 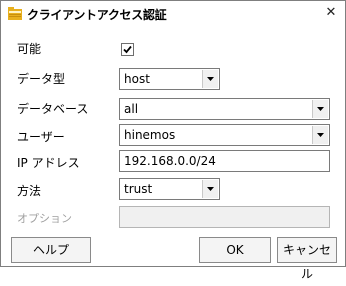 I want to click on ok-button: OK, so click(x=235, y=250).